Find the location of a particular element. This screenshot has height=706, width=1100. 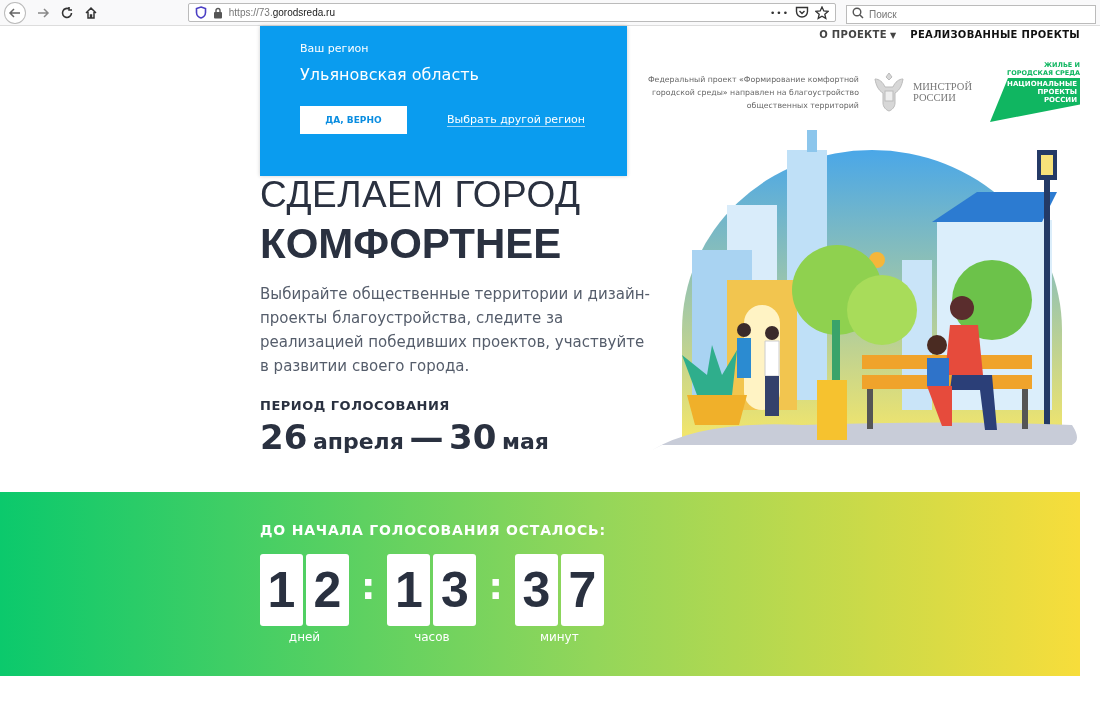

region-name: Ульяновская область is located at coordinates (390, 74).